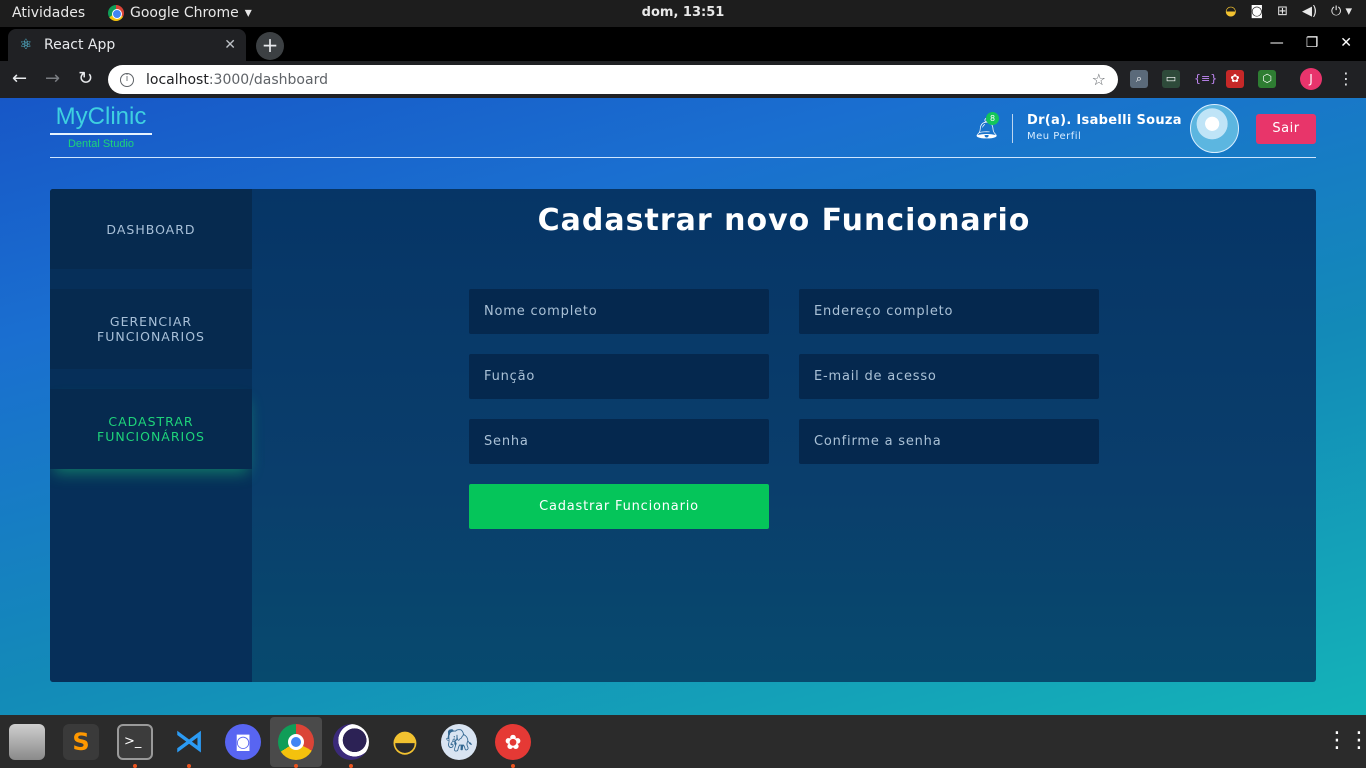  I want to click on window-controls: — ❐ ✕, so click(1311, 43).